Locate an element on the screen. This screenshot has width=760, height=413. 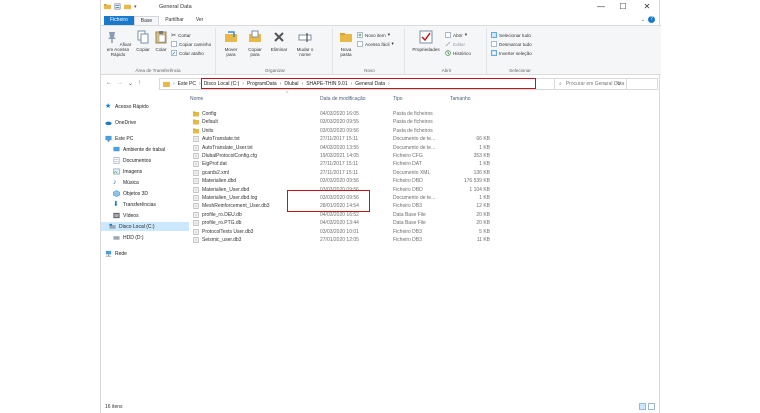
edit-label: Editar is located at coordinates (459, 44).